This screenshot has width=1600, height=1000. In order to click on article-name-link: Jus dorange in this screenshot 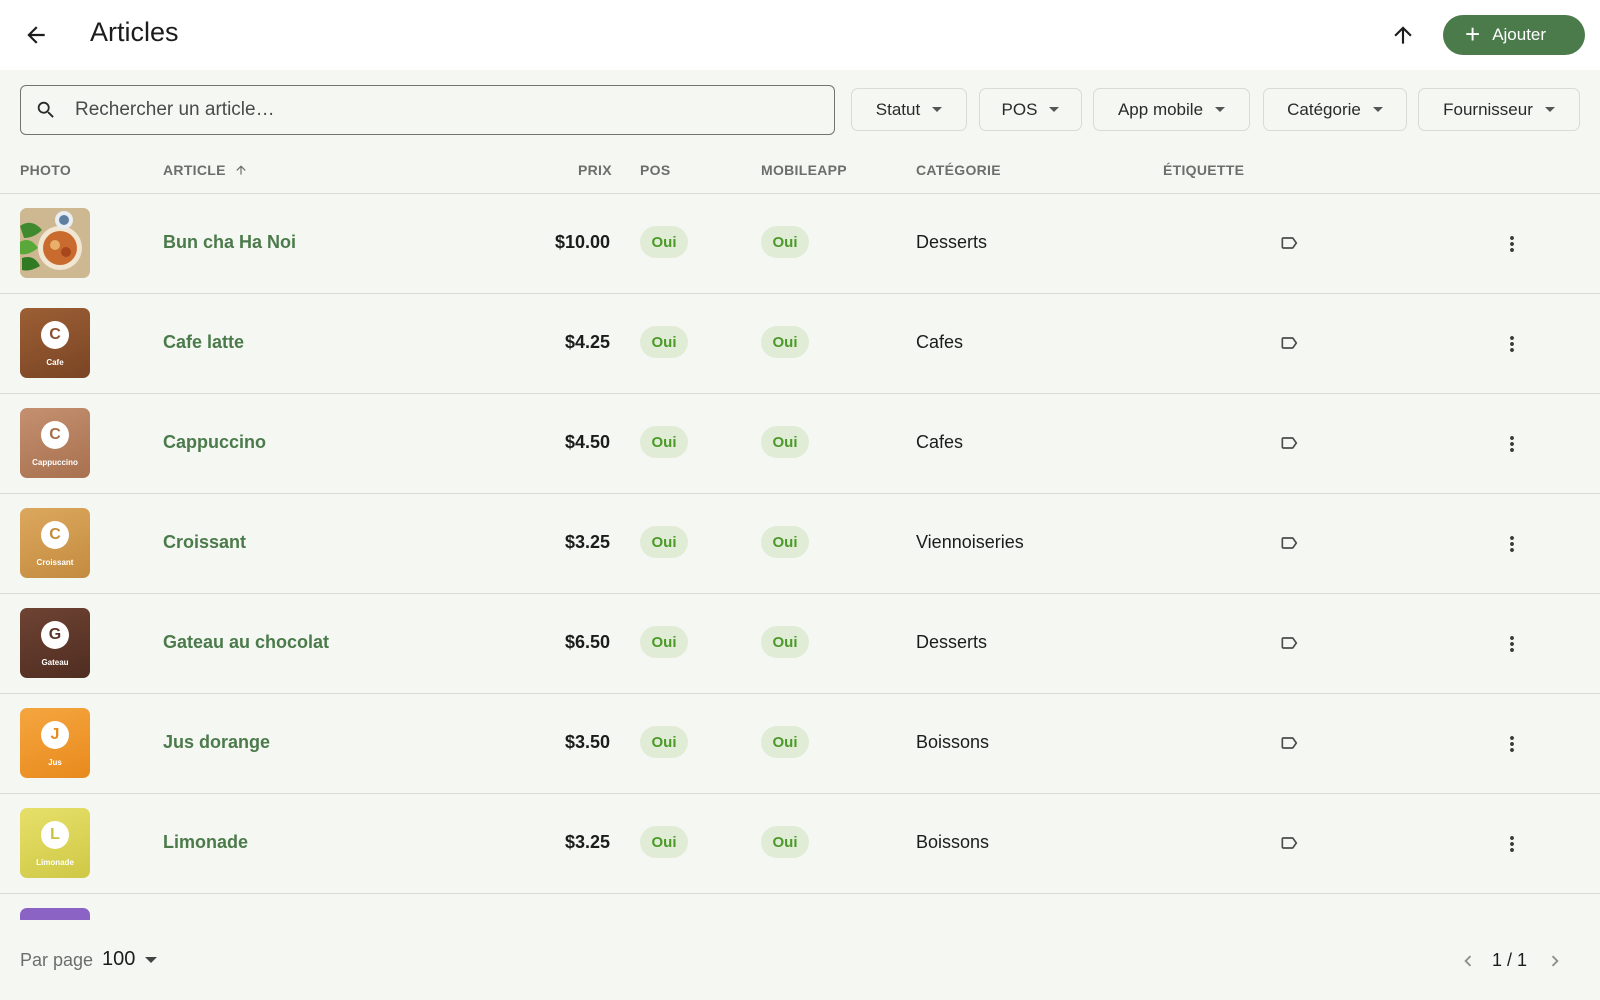, I will do `click(216, 742)`.